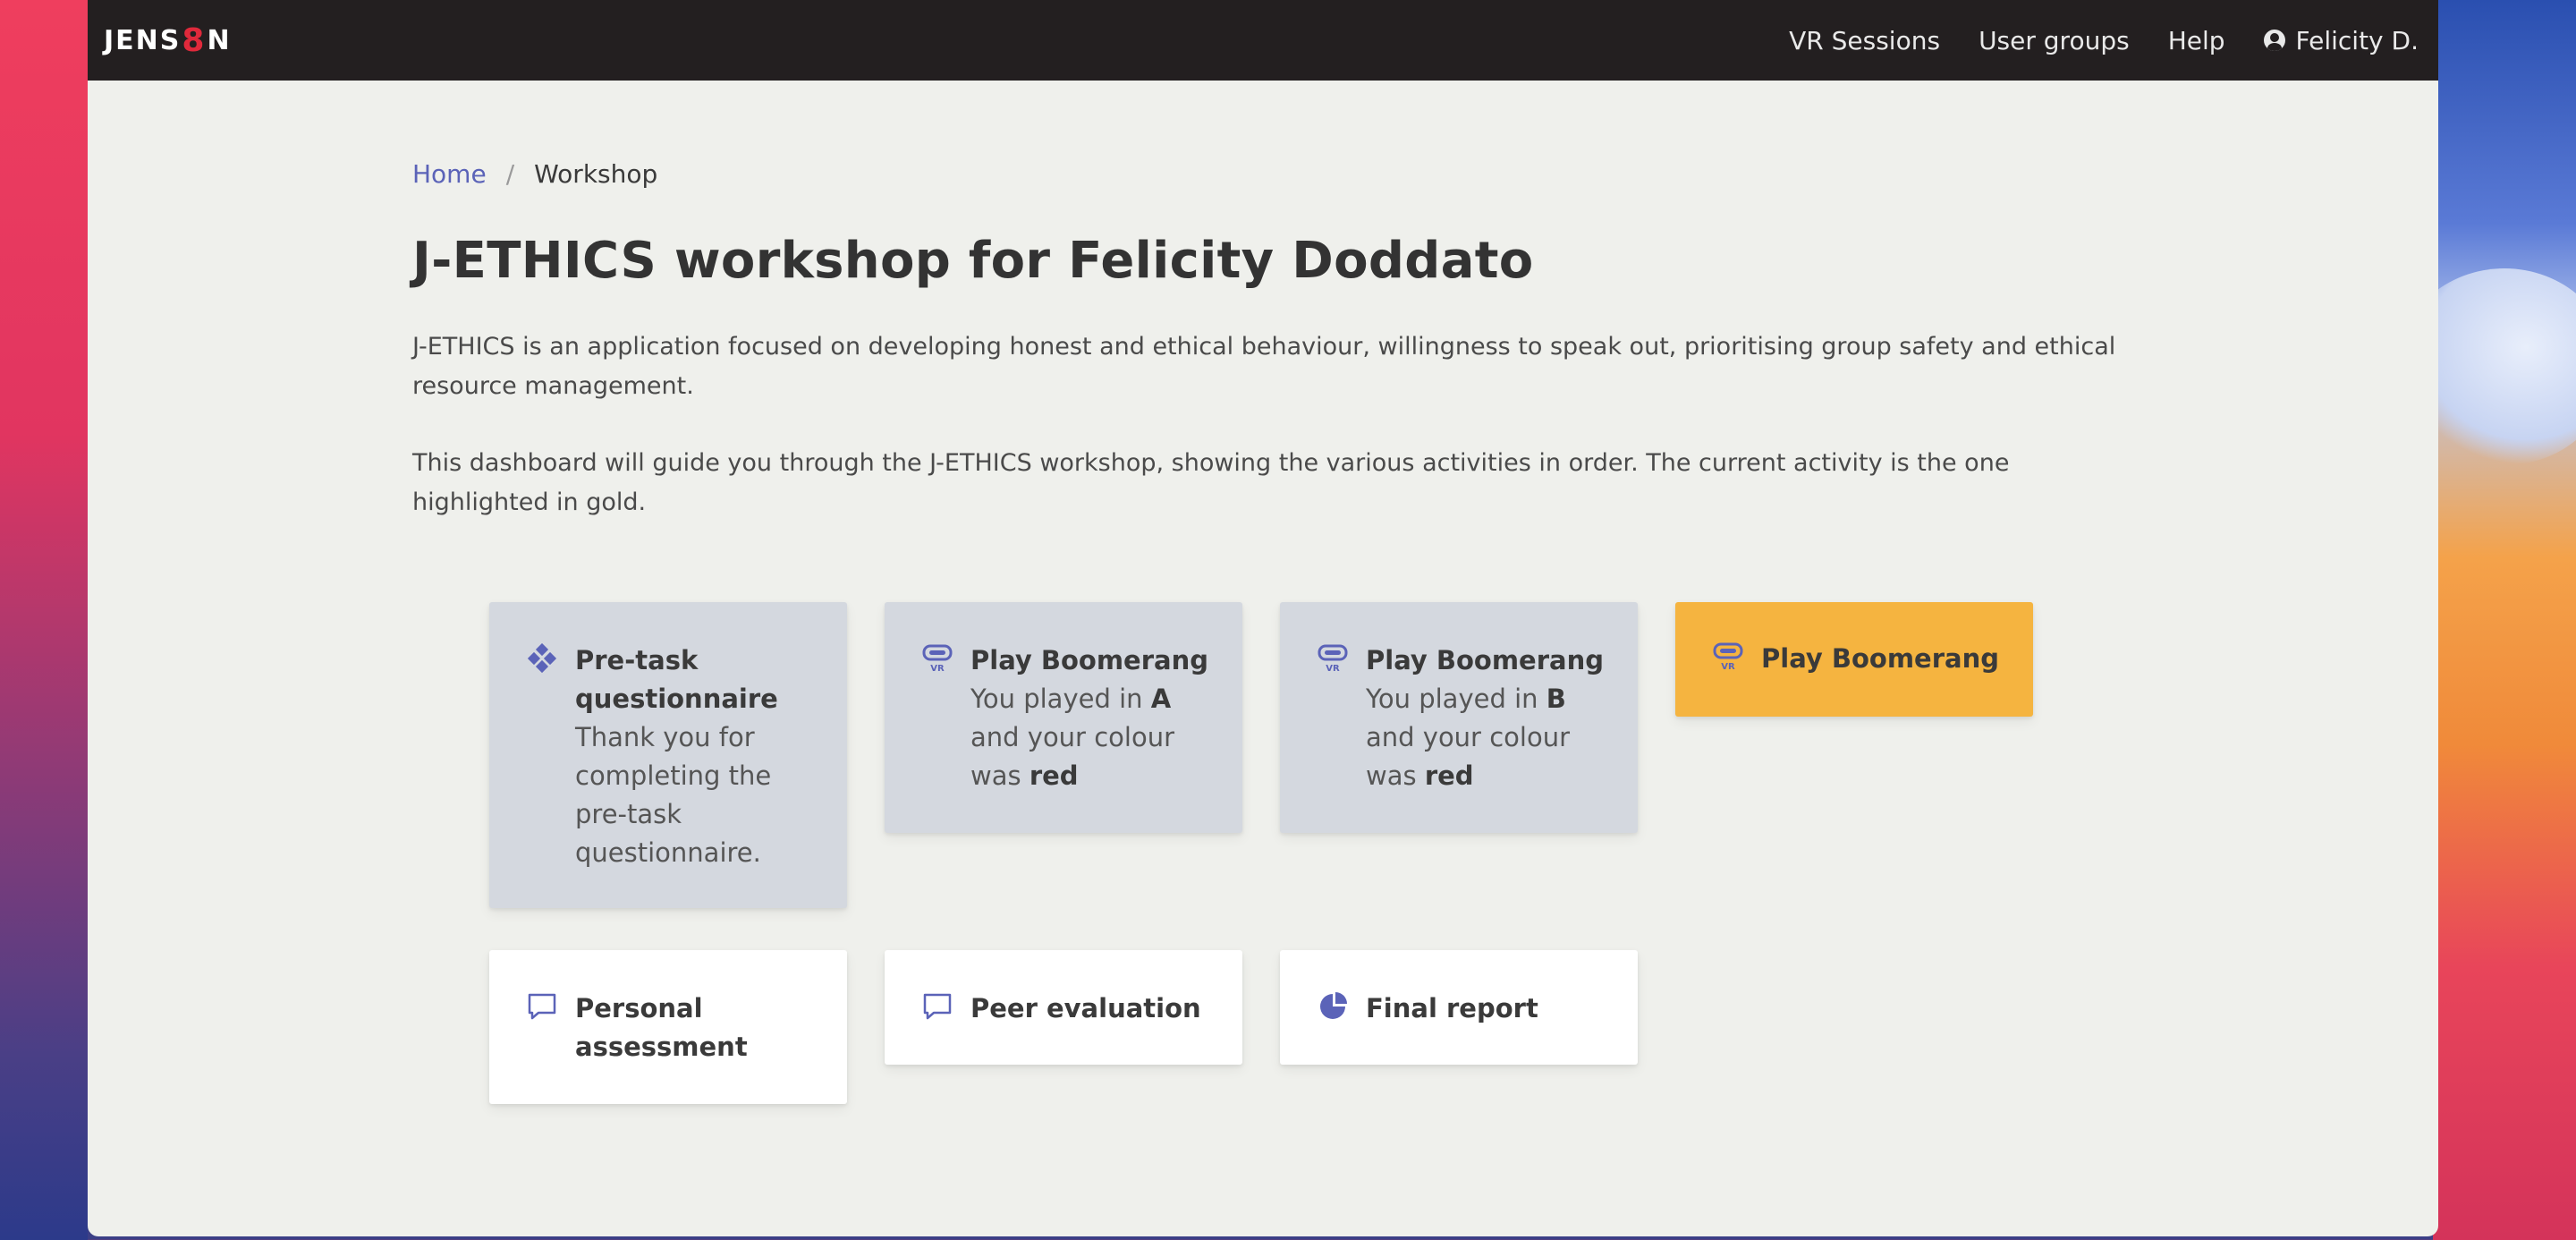 The height and width of the screenshot is (1240, 2576). What do you see at coordinates (194, 40) in the screenshot?
I see `brand-mark: 8` at bounding box center [194, 40].